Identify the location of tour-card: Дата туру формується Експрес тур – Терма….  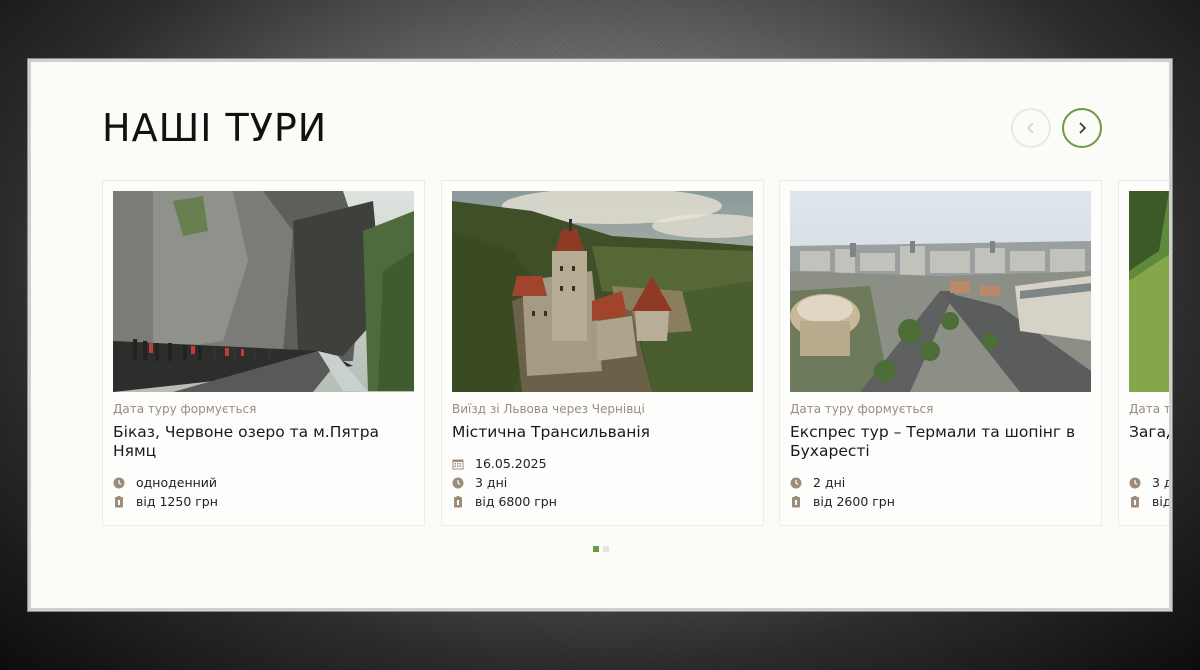
(940, 353).